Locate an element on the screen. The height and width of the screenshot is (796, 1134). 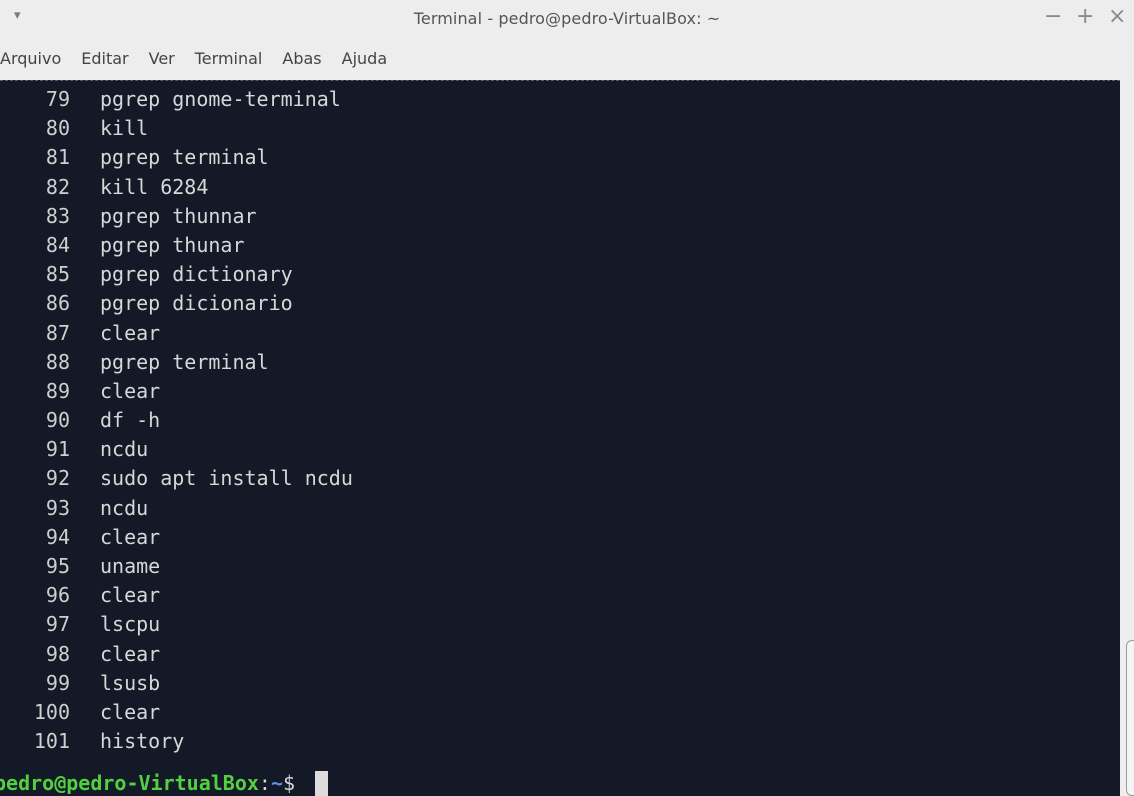
history-line: 91 ncdu is located at coordinates (560, 449).